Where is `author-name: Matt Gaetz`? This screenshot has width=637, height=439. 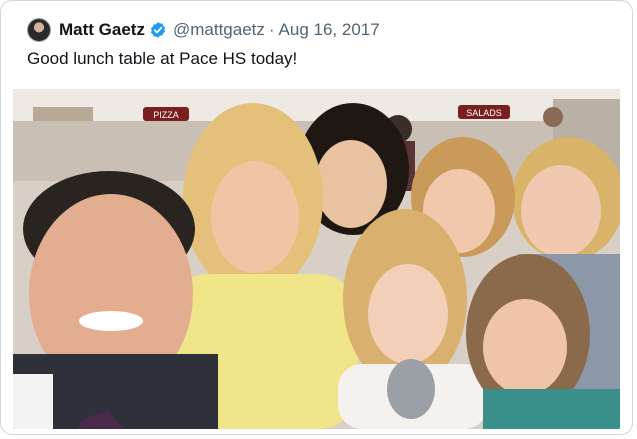 author-name: Matt Gaetz is located at coordinates (102, 30).